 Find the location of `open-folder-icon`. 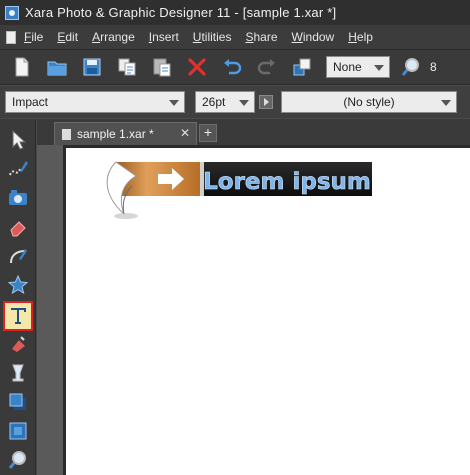

open-folder-icon is located at coordinates (57, 67).